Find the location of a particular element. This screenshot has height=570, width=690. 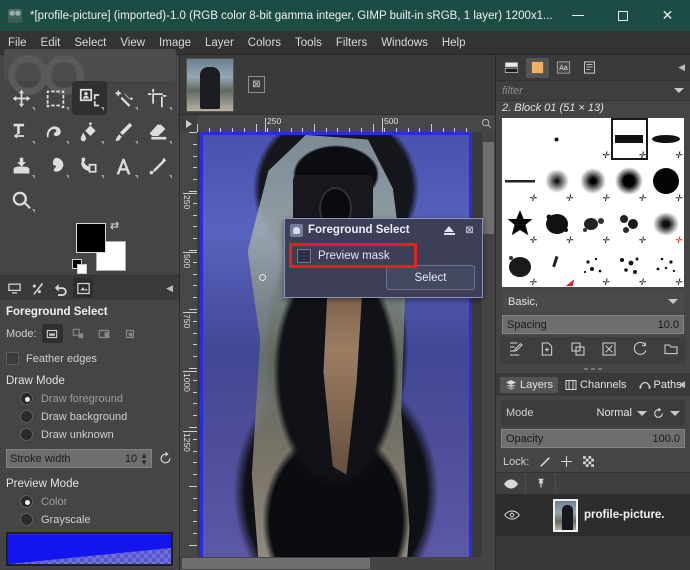

zoom-image-icon is located at coordinates (486, 123).